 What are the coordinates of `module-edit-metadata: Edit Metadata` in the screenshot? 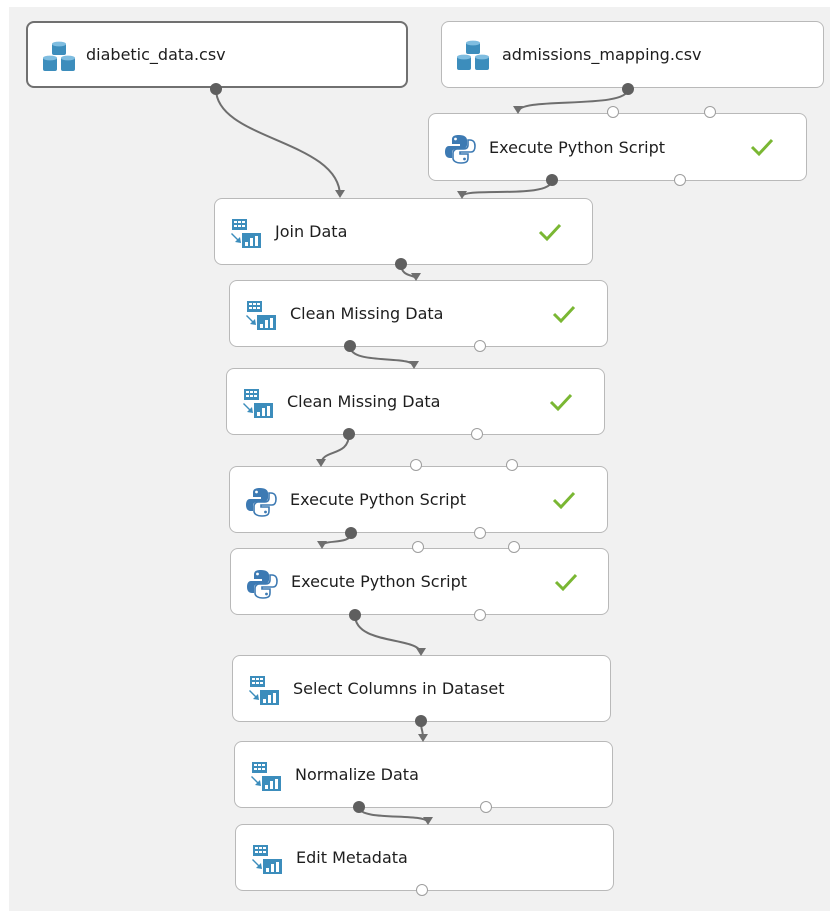 It's located at (424, 857).